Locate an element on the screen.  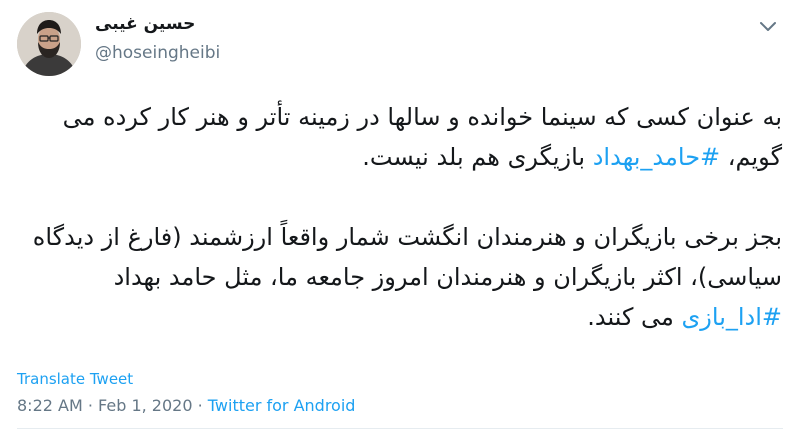
tweet-source-link: Twitter for Android is located at coordinates (282, 405).